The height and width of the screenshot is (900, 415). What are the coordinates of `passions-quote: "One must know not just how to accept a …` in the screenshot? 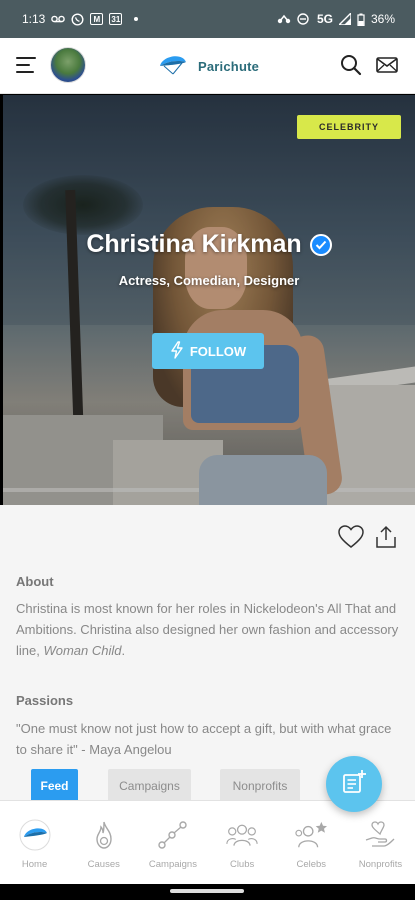 It's located at (204, 739).